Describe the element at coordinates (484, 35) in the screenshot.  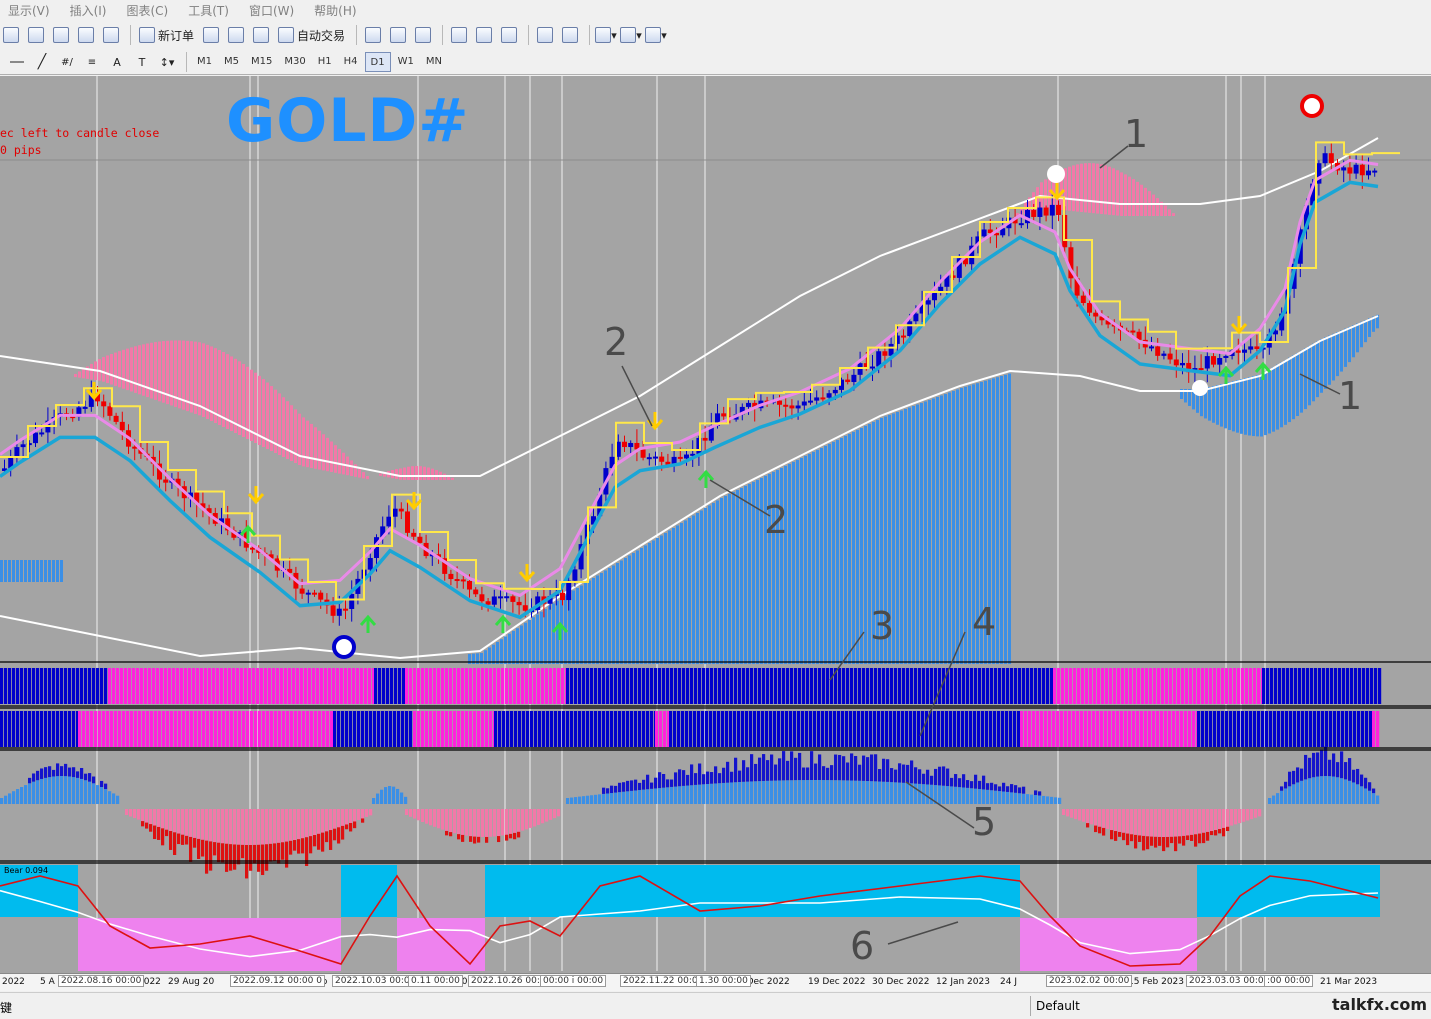
I see `zoom-out-icon` at that location.